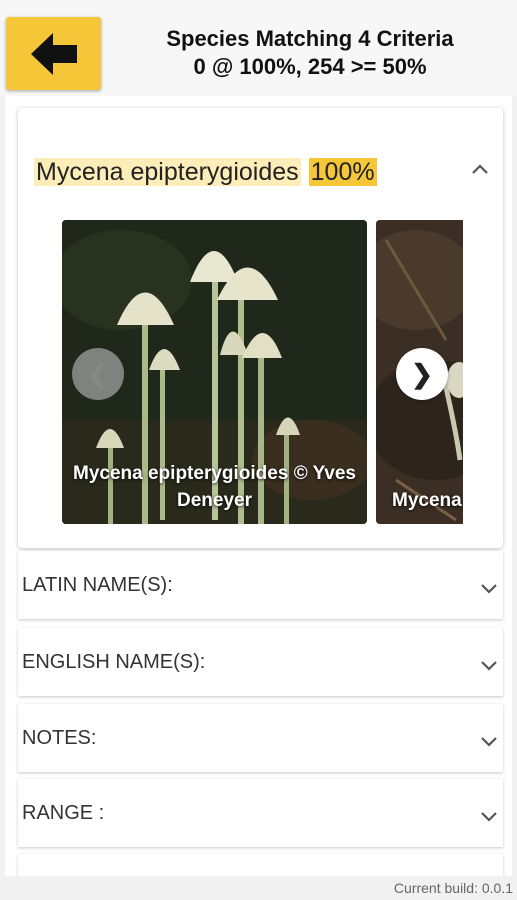  Describe the element at coordinates (310, 38) in the screenshot. I see `page-title: Species Matching 4 Criteria` at that location.